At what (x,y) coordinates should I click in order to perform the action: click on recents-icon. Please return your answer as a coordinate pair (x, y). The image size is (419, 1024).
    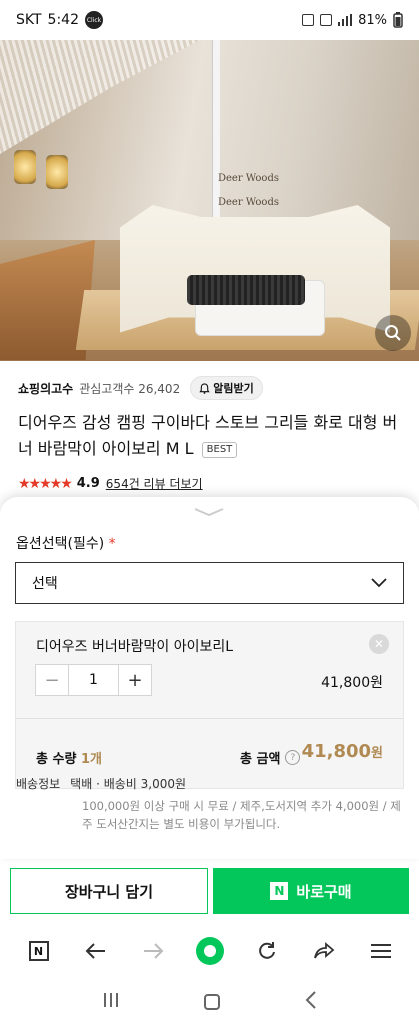
    Looking at the image, I should click on (111, 999).